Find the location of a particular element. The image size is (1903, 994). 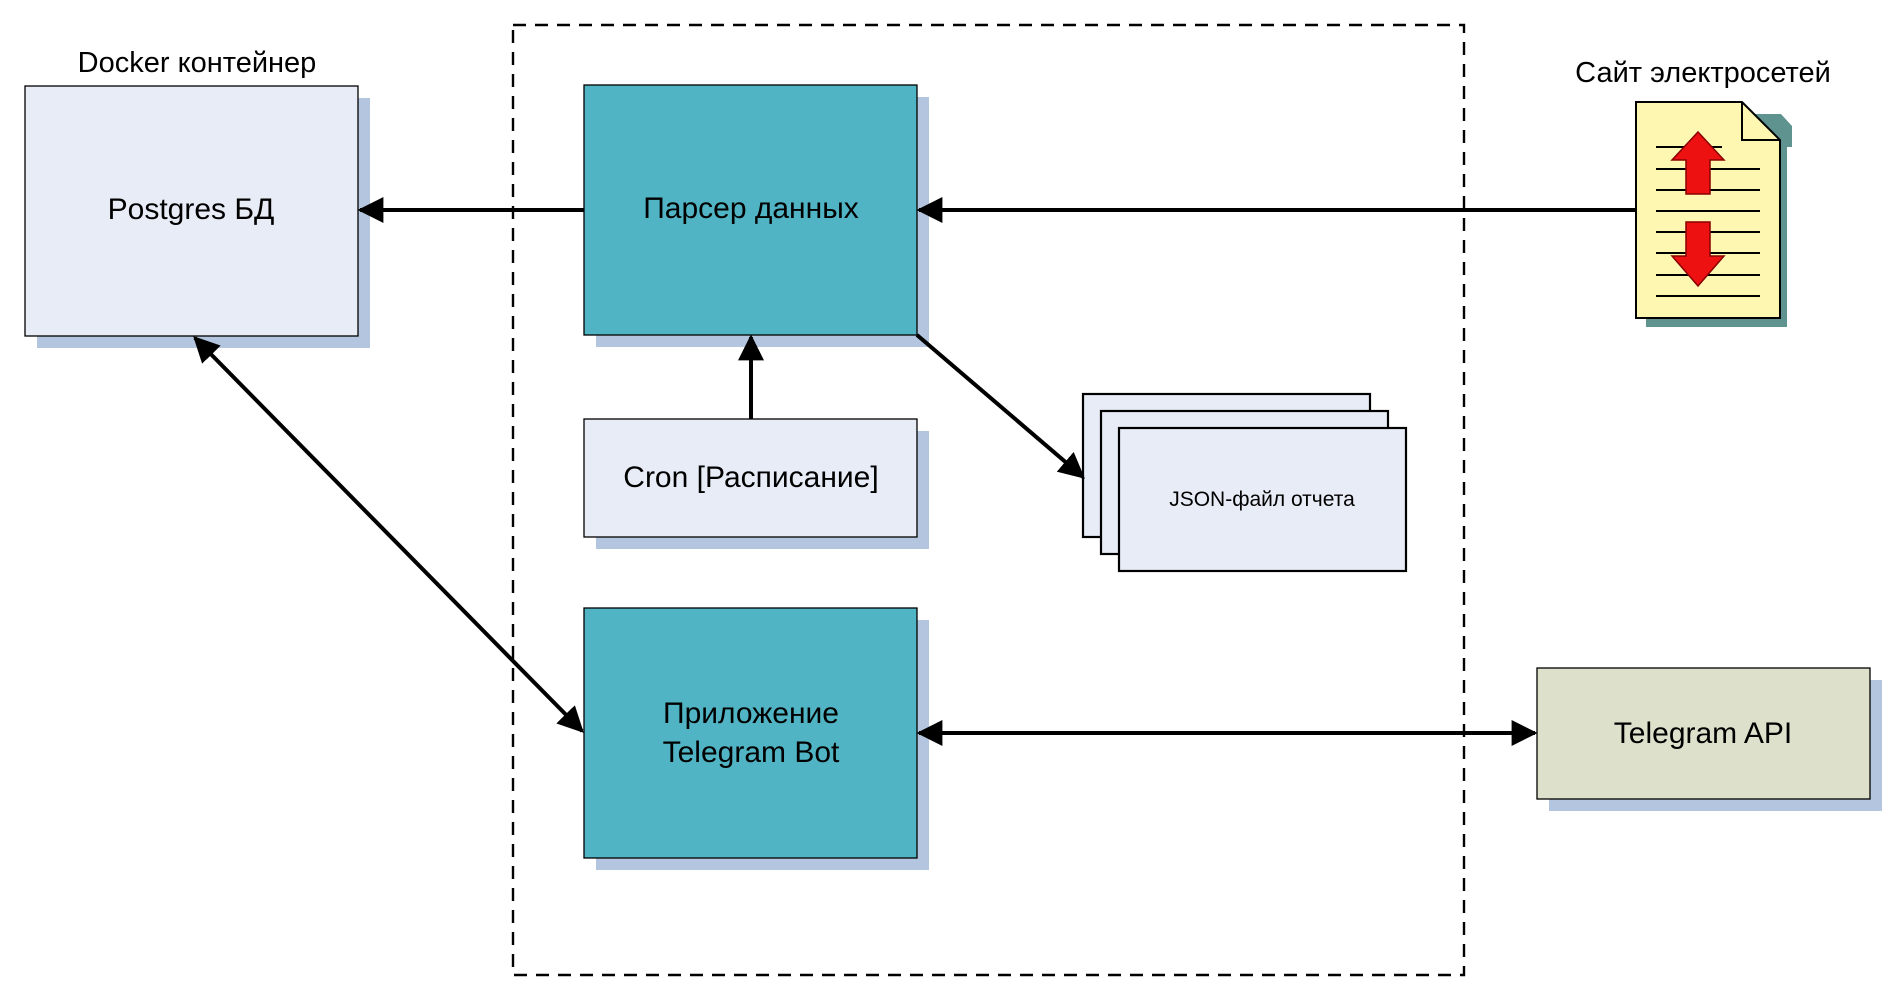

telegram-api-label: Telegram API is located at coordinates (1703, 733).